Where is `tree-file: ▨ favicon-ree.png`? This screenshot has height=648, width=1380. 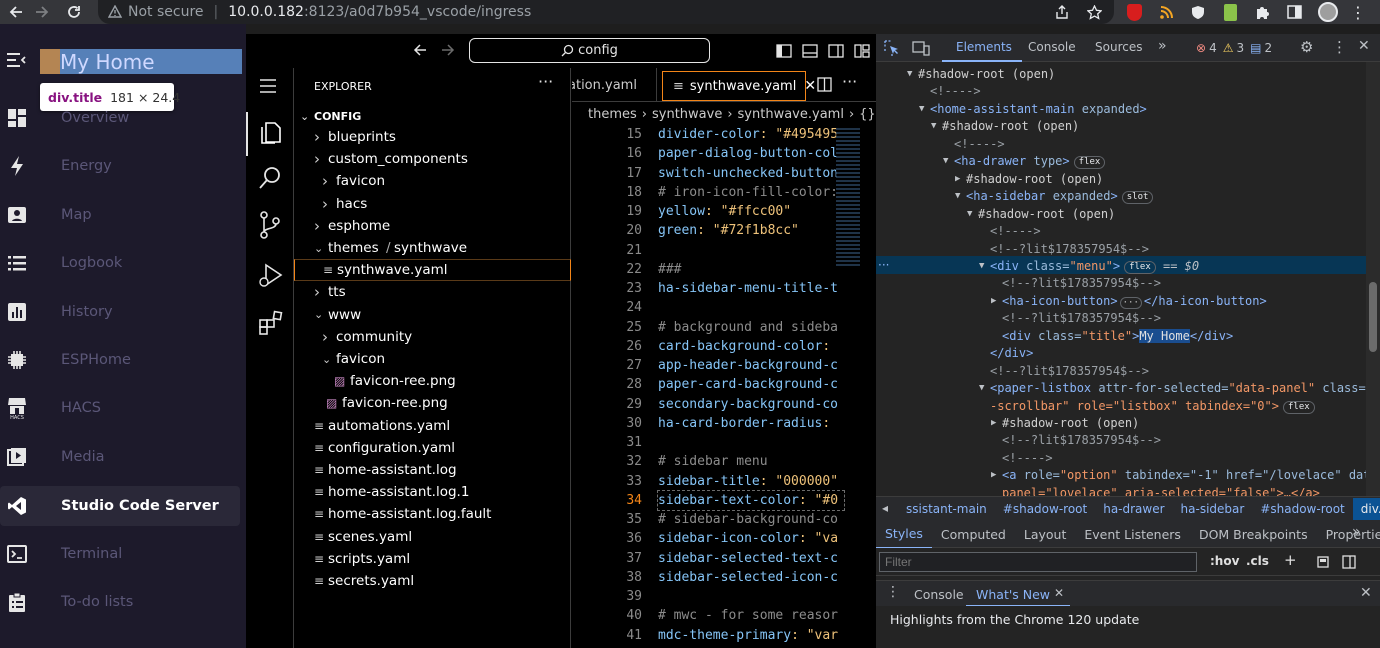
tree-file: ▨ favicon-ree.png is located at coordinates (432, 381).